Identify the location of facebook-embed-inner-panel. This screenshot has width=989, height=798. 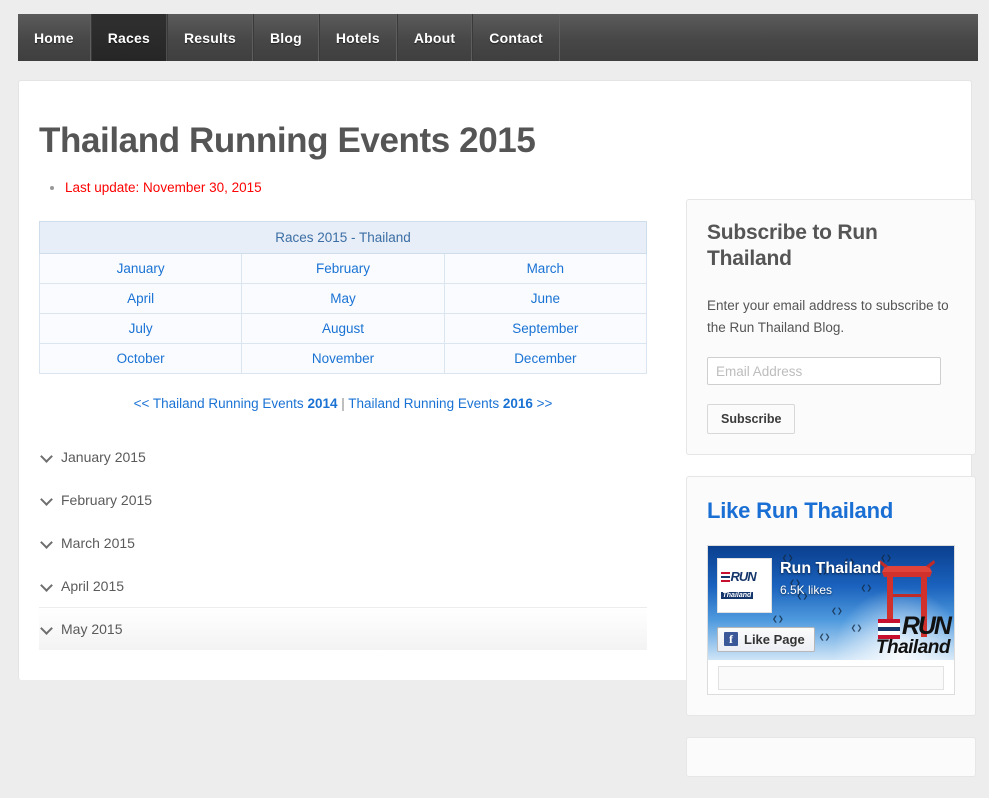
(831, 677).